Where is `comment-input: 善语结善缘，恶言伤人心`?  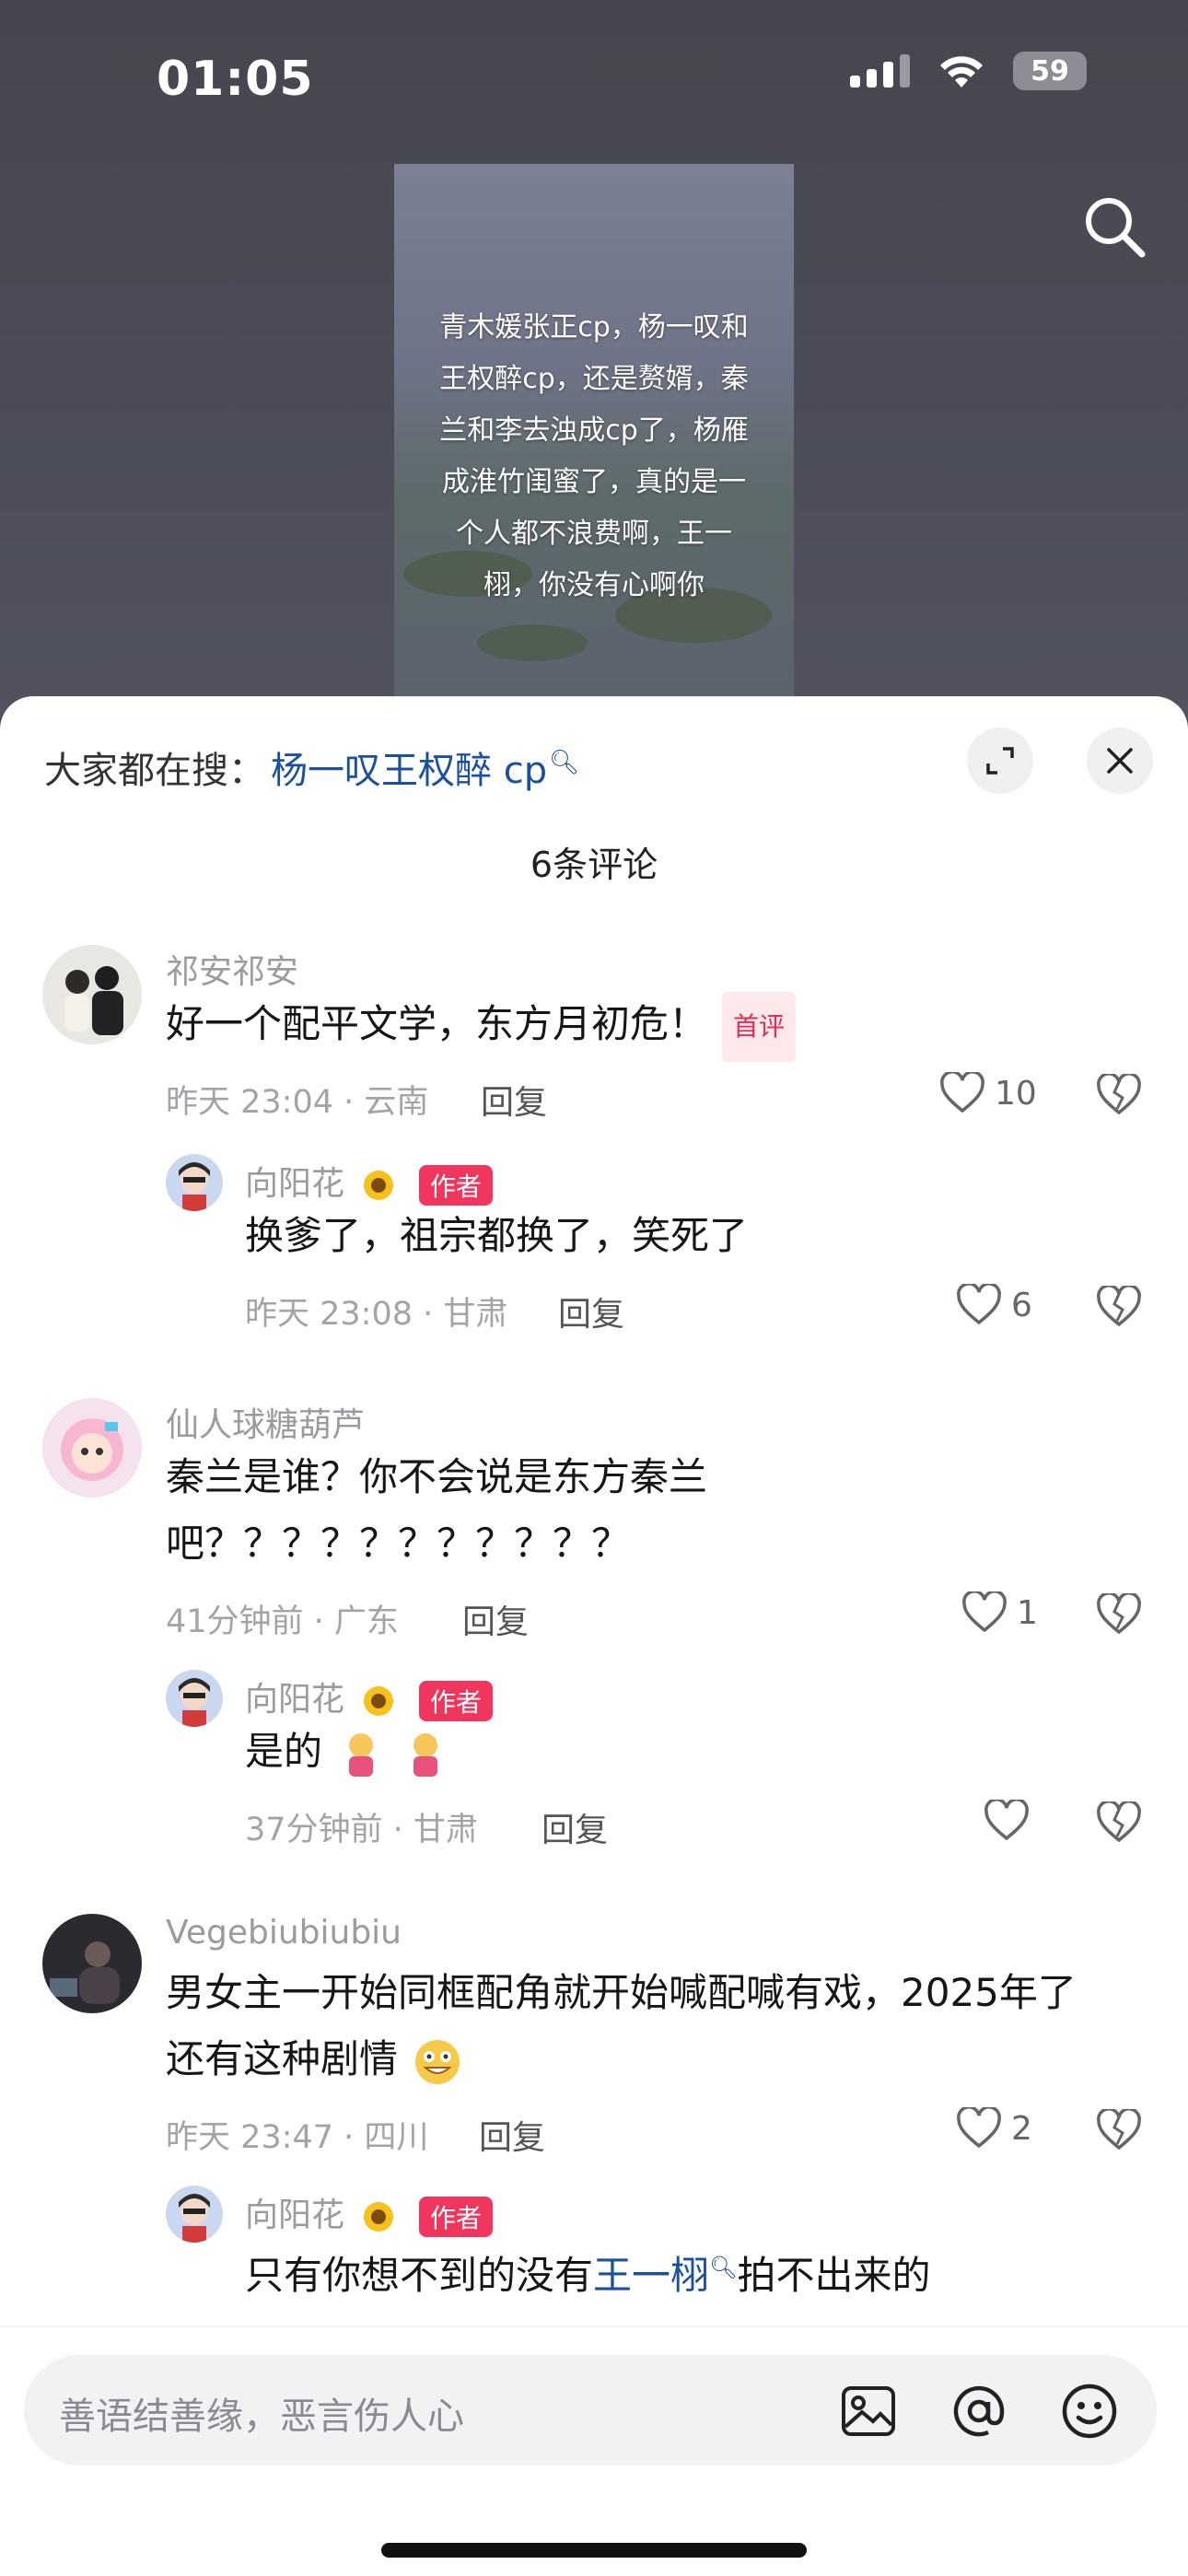 comment-input: 善语结善缘，恶言伤人心 is located at coordinates (590, 2410).